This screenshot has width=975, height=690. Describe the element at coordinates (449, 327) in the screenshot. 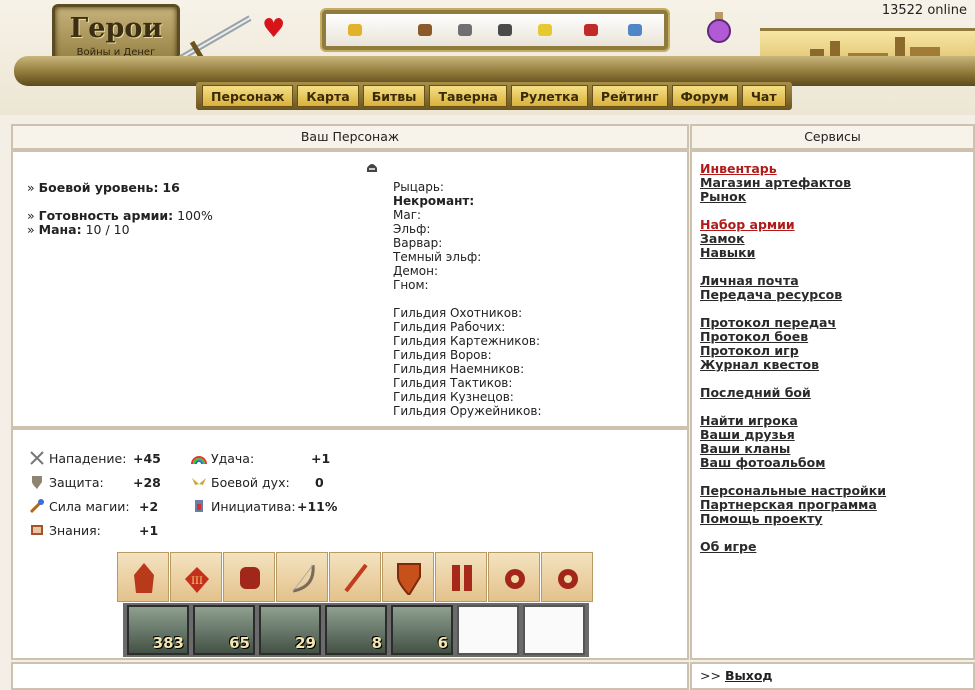

I see `guild-workers: Гильдия Рабочих:` at that location.